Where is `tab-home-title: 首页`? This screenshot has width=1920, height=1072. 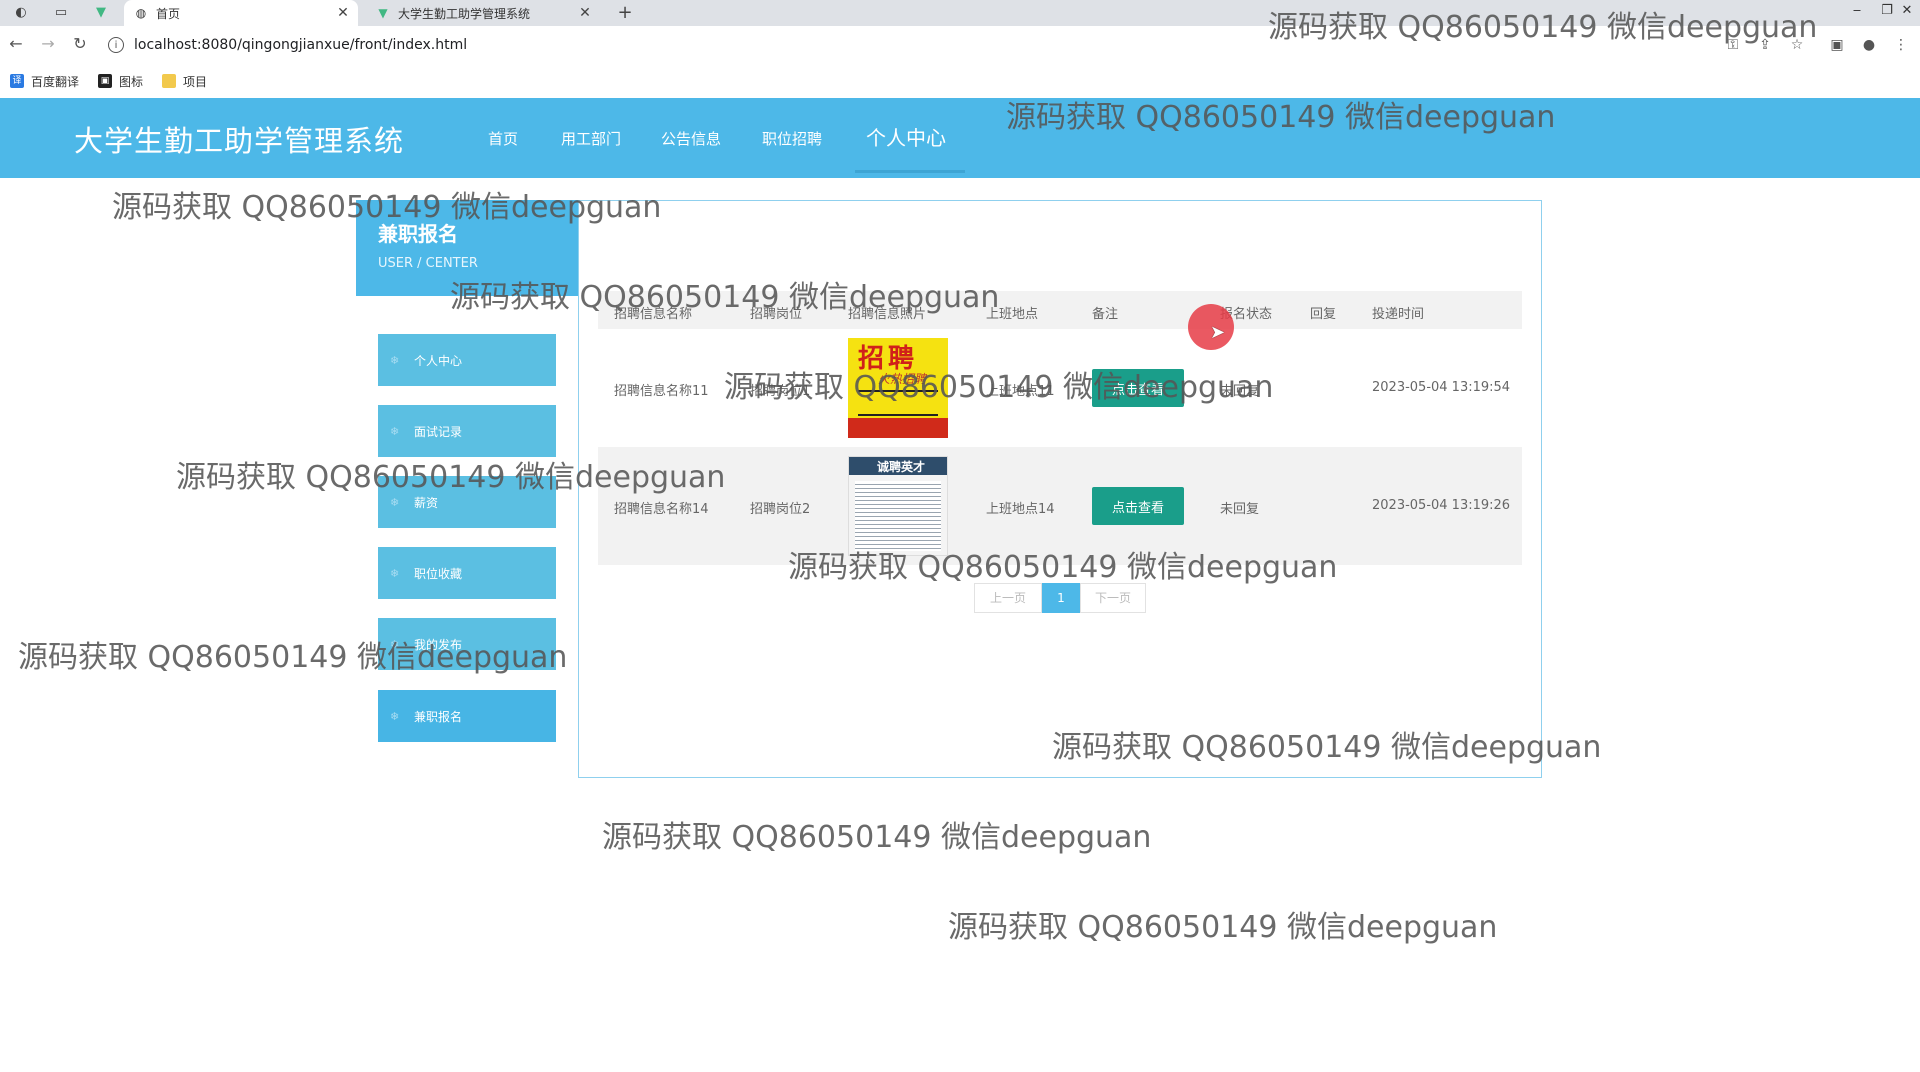 tab-home-title: 首页 is located at coordinates (168, 13).